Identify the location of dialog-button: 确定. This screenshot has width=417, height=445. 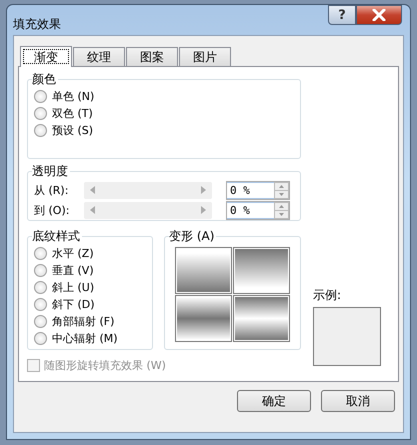
(274, 401).